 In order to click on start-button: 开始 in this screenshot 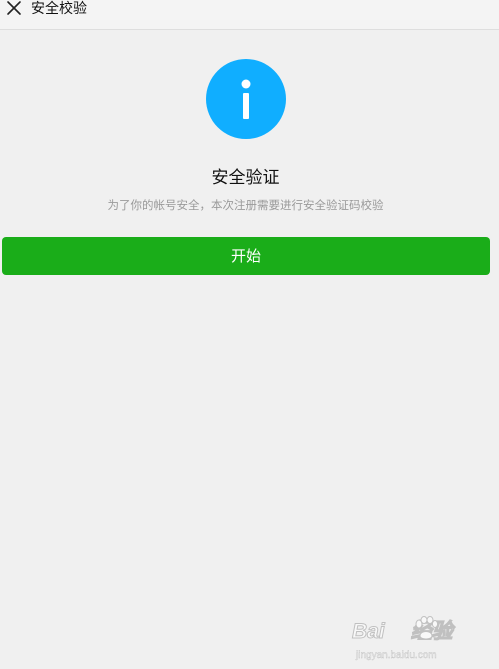, I will do `click(246, 256)`.